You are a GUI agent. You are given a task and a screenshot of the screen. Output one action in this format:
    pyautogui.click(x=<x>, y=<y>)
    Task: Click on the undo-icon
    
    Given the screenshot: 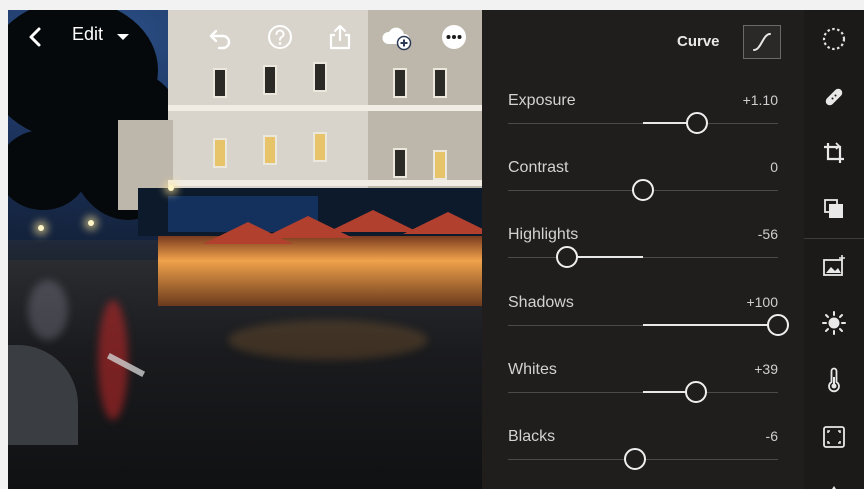 What is the action you would take?
    pyautogui.click(x=220, y=37)
    